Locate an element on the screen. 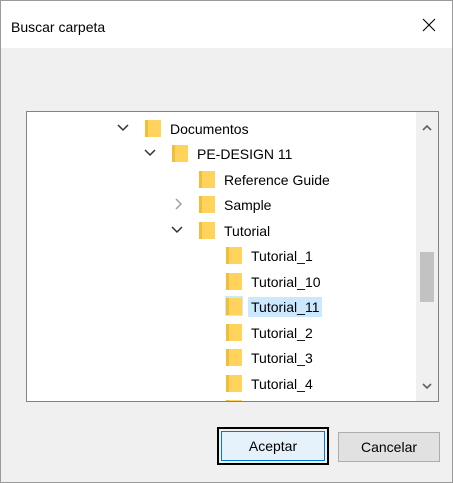 The width and height of the screenshot is (453, 483). vertical-scrollbar is located at coordinates (427, 256).